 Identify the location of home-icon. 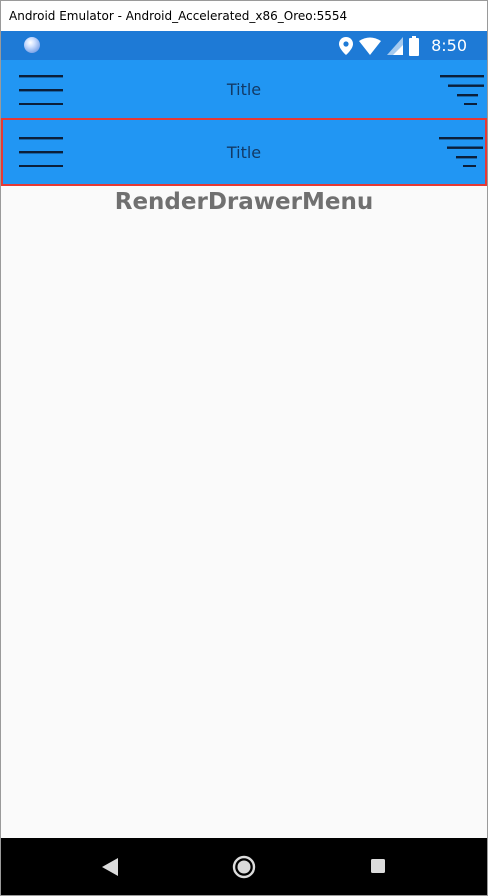
(244, 867).